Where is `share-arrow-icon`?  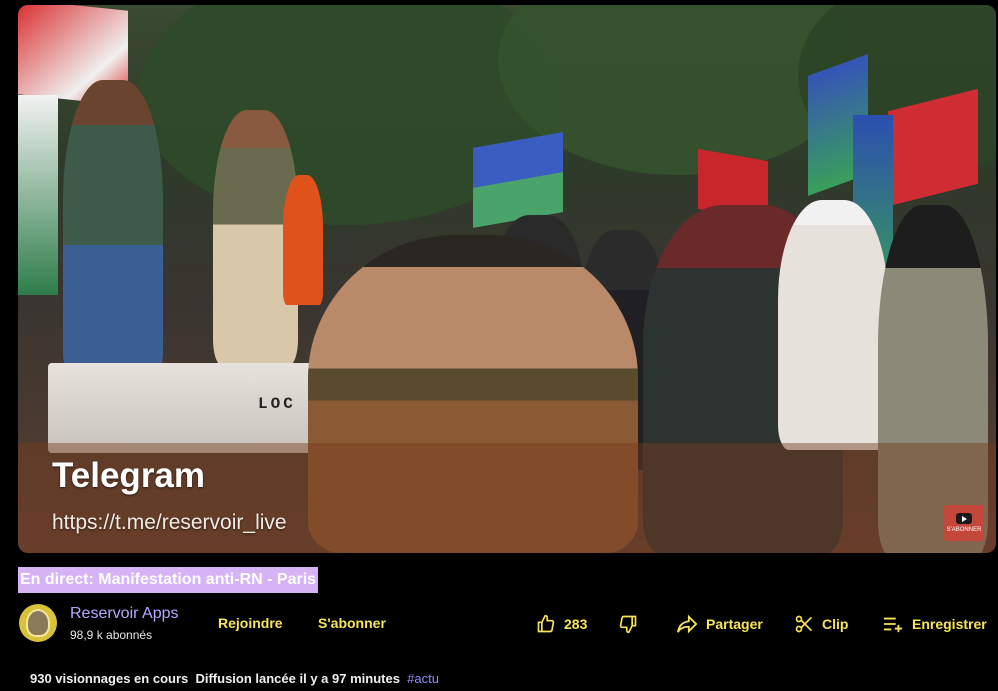
share-arrow-icon is located at coordinates (687, 624).